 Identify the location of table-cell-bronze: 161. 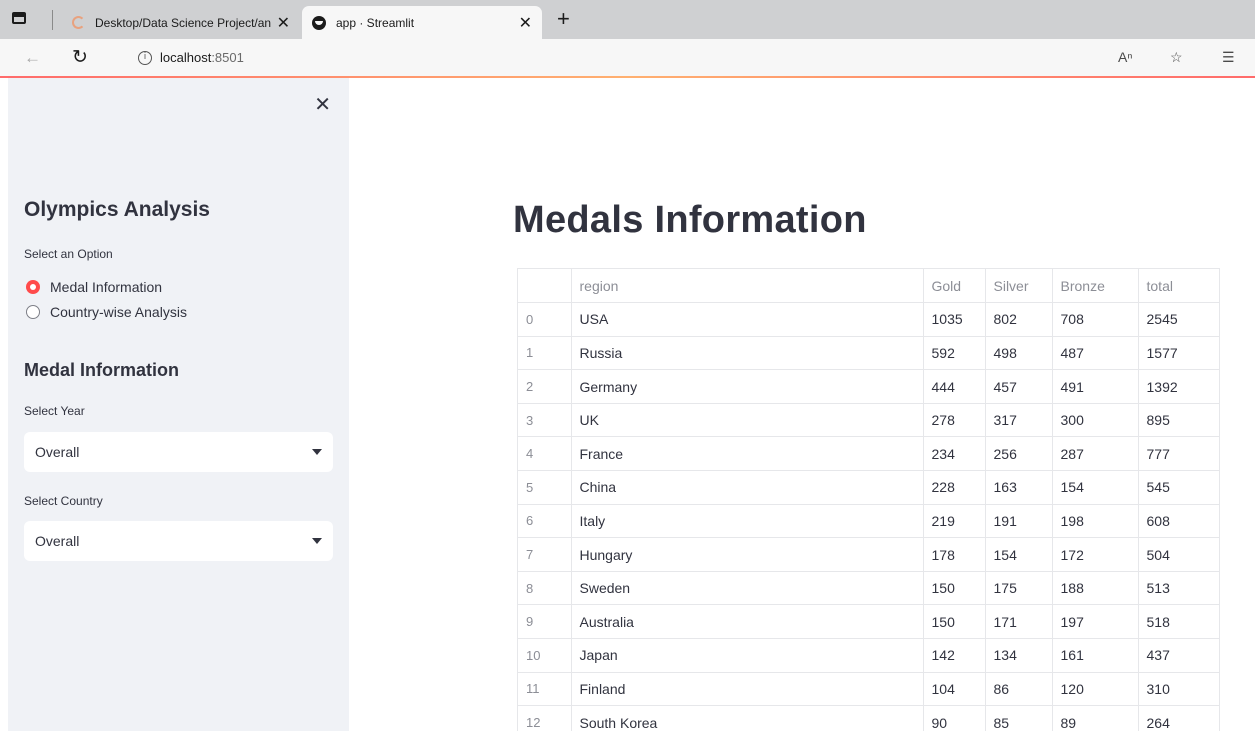
(1095, 655).